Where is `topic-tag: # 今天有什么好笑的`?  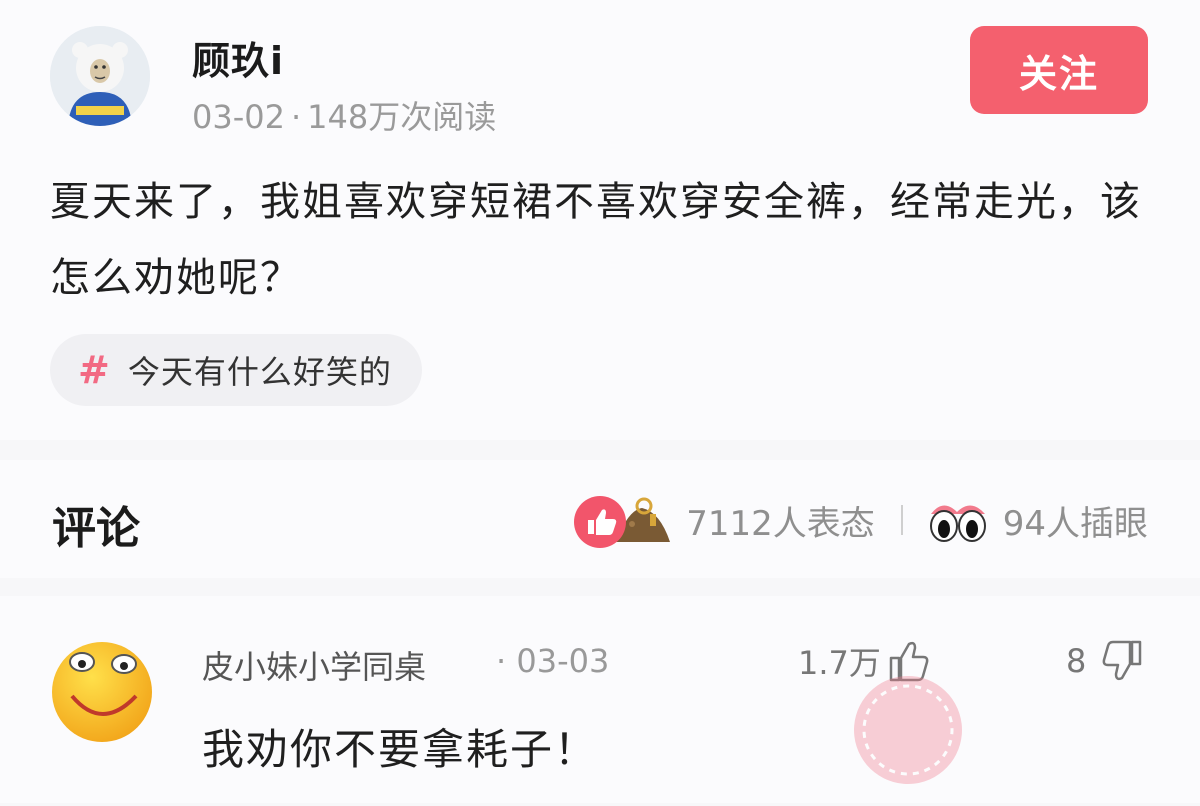
topic-tag: # 今天有什么好笑的 is located at coordinates (236, 370).